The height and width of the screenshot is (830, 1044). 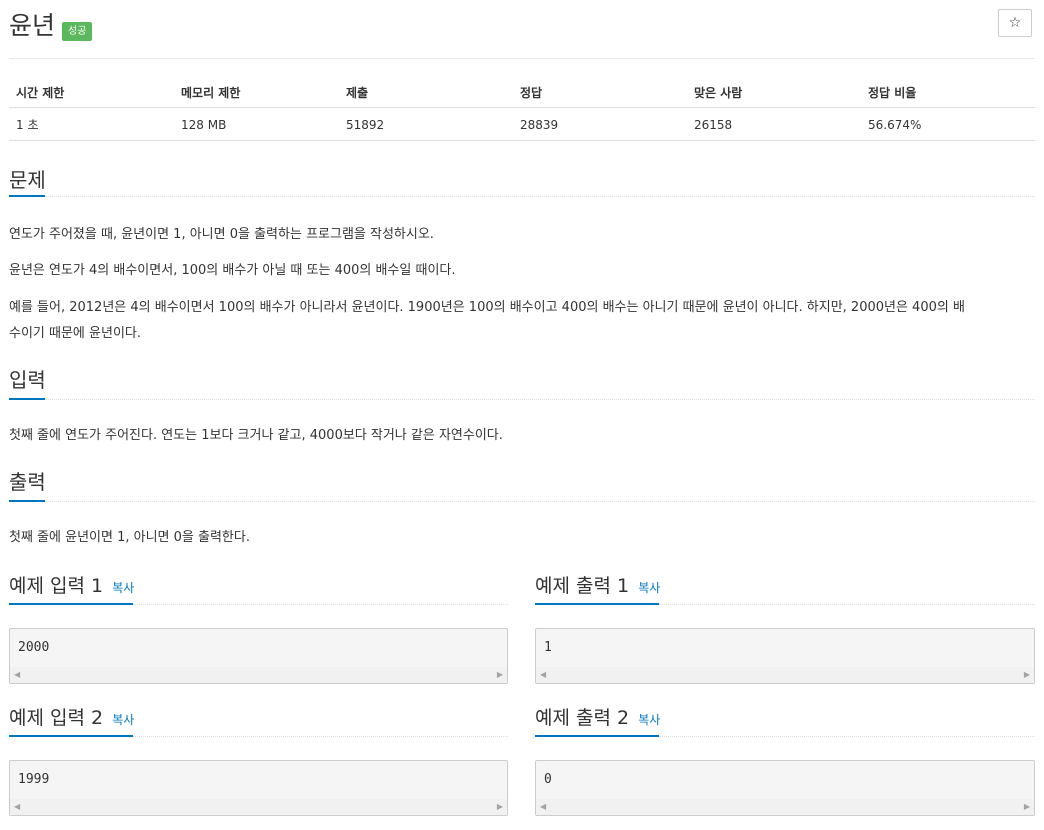 What do you see at coordinates (785, 656) in the screenshot?
I see `sample-output-1-box: 1 ◀ ▶` at bounding box center [785, 656].